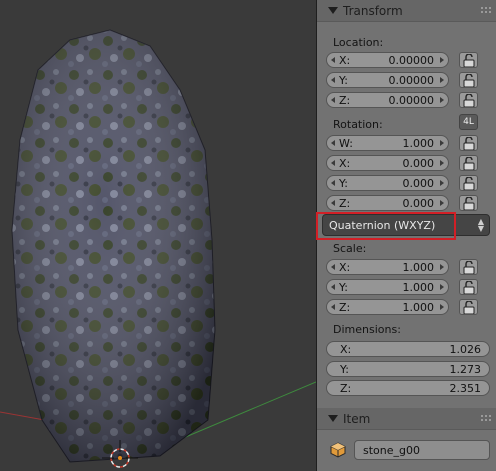 This screenshot has width=496, height=471. I want to click on object-name-field: stone_g00, so click(422, 450).